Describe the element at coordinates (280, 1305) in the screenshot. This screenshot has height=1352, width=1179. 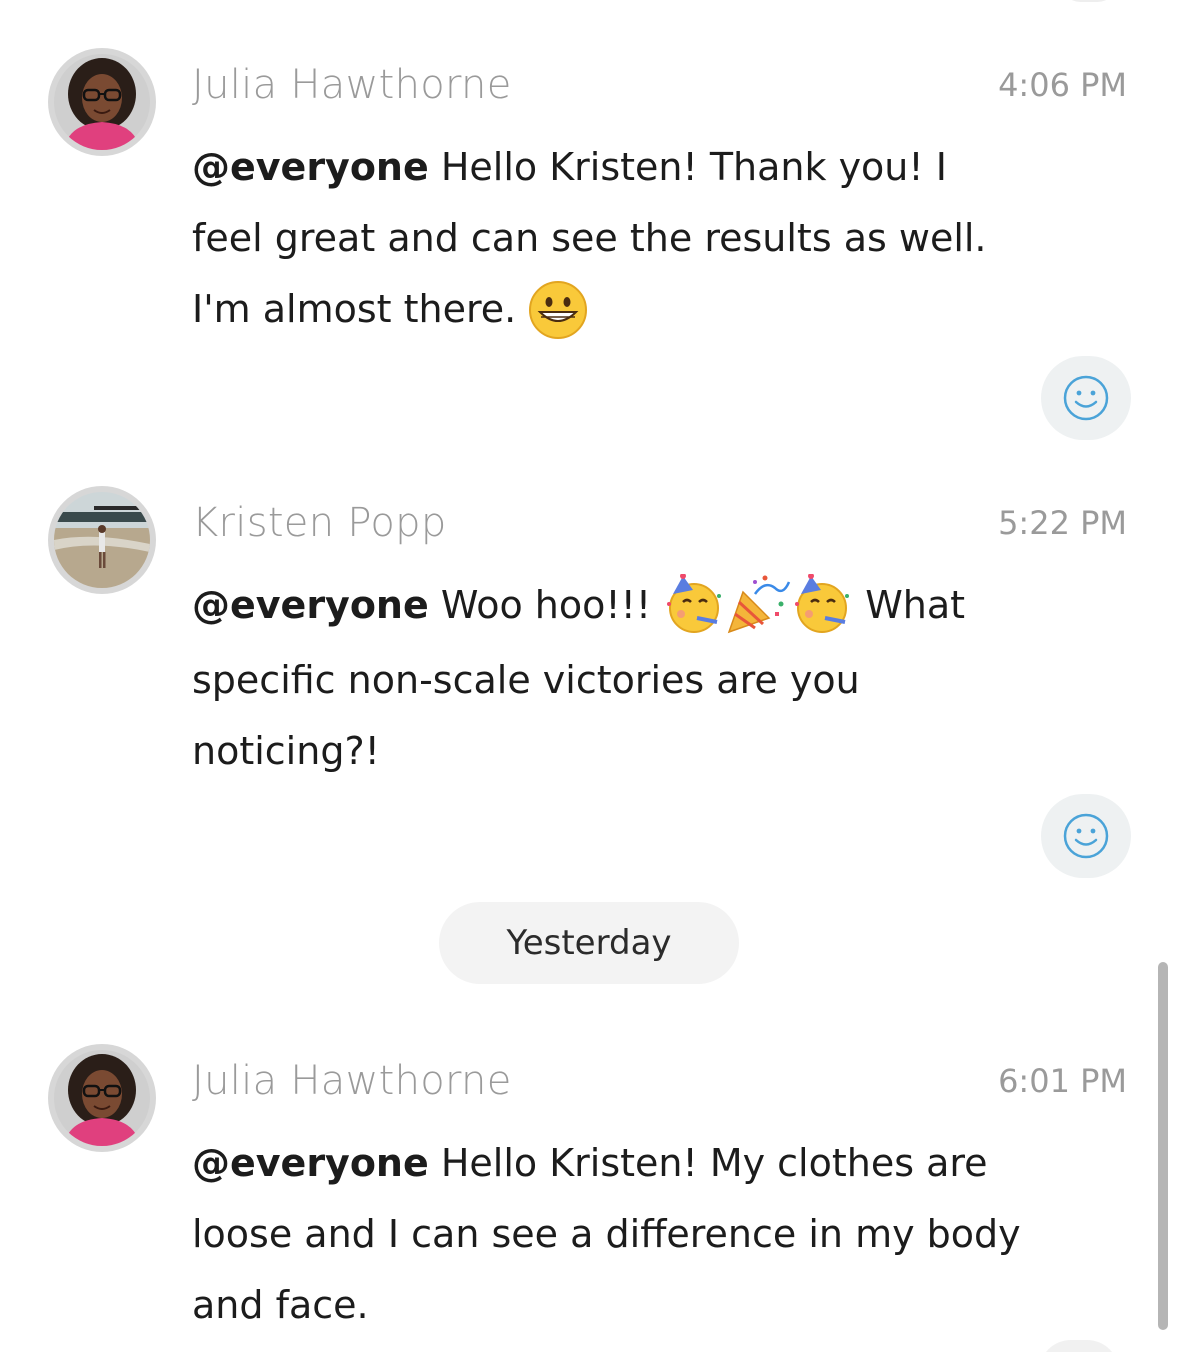
I see `message-line: and face.` at that location.